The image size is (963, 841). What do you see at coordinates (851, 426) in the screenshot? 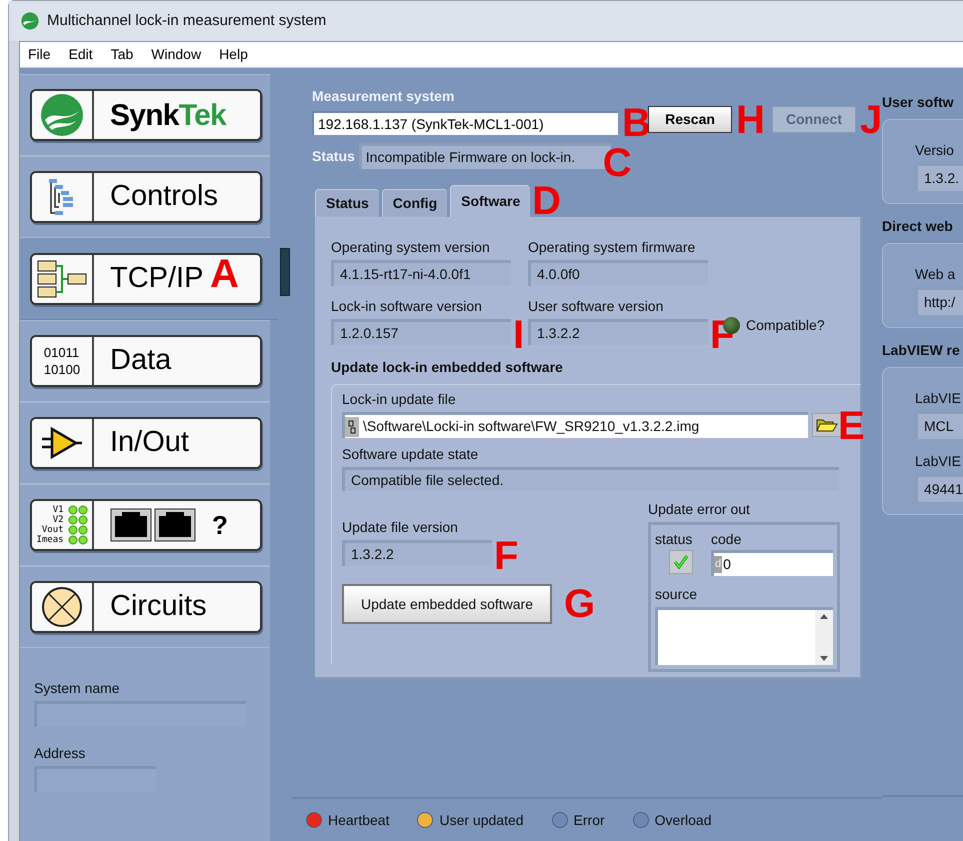
I see `annotation-letter: E` at bounding box center [851, 426].